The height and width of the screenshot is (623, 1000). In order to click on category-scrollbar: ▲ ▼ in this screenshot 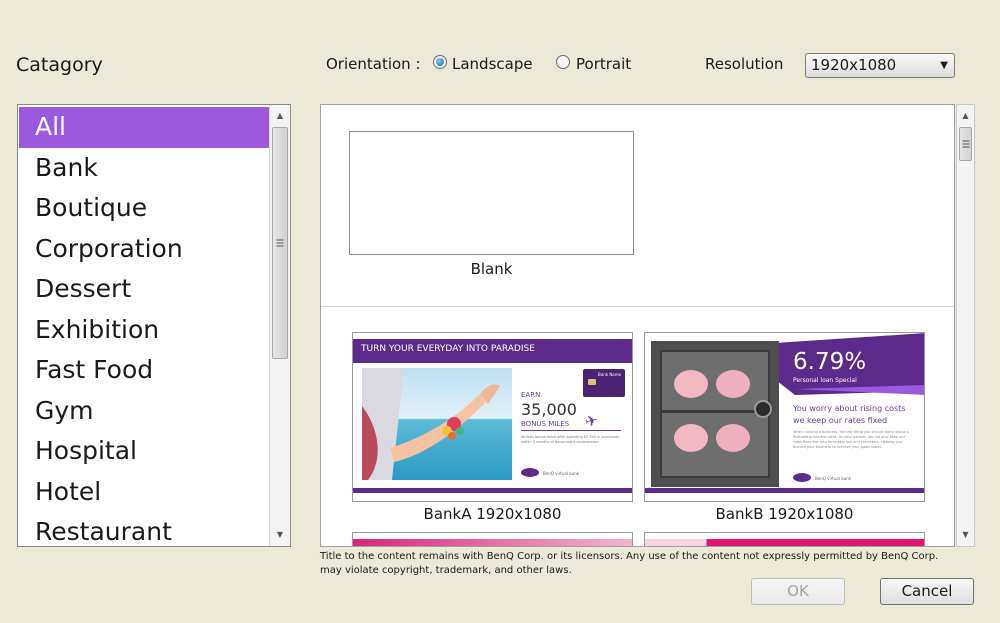, I will do `click(279, 325)`.